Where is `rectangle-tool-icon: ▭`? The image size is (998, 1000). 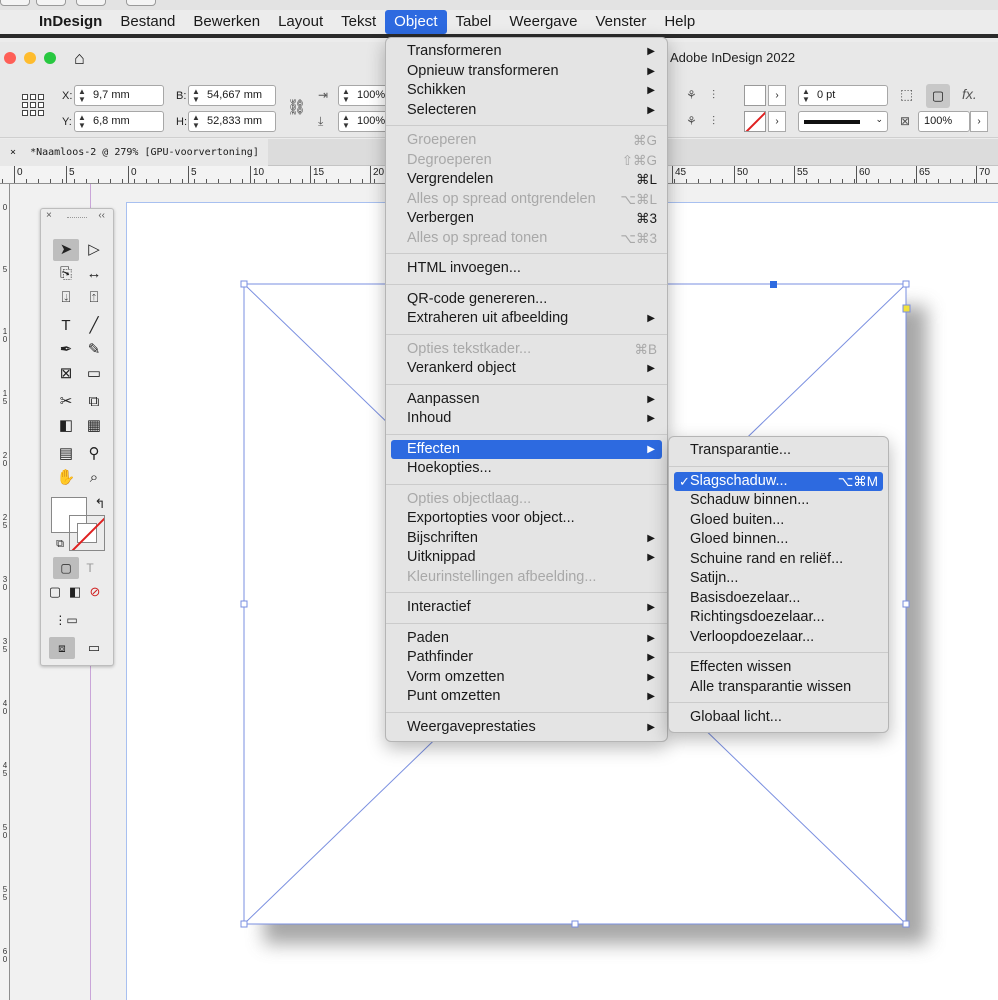
rectangle-tool-icon: ▭ is located at coordinates (94, 374).